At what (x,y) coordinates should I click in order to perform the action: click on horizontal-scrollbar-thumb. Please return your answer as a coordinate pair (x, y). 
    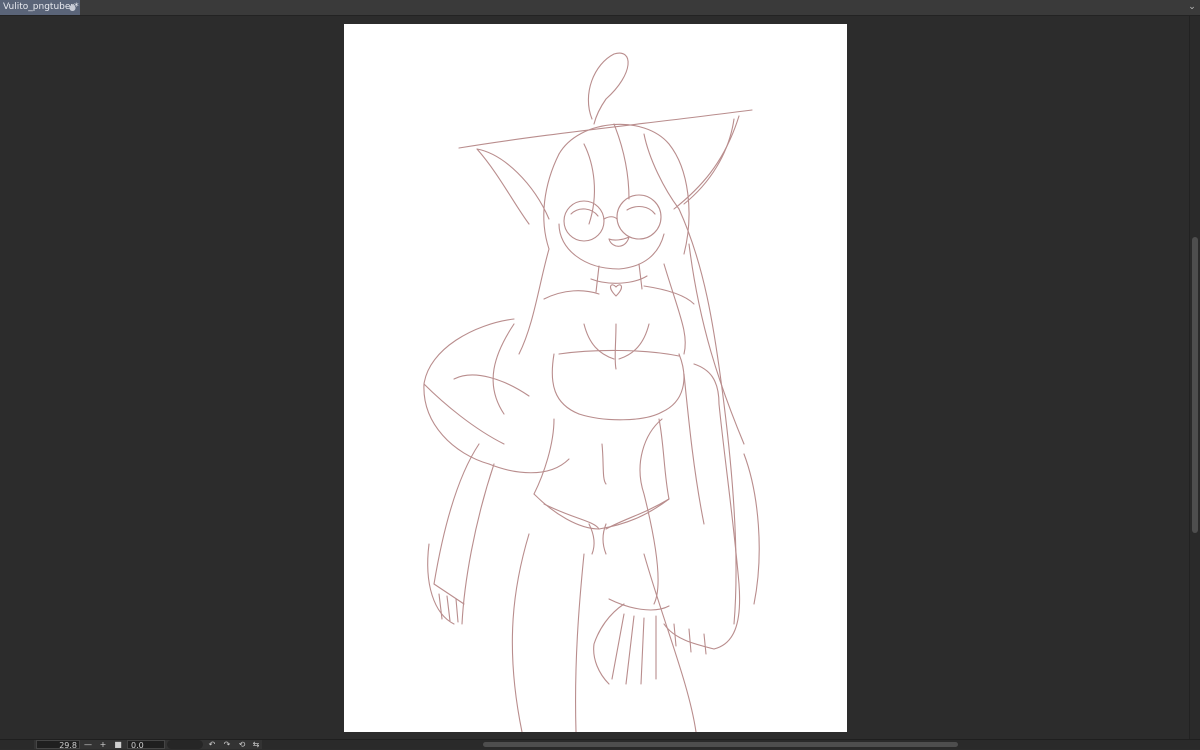
    Looking at the image, I should click on (720, 744).